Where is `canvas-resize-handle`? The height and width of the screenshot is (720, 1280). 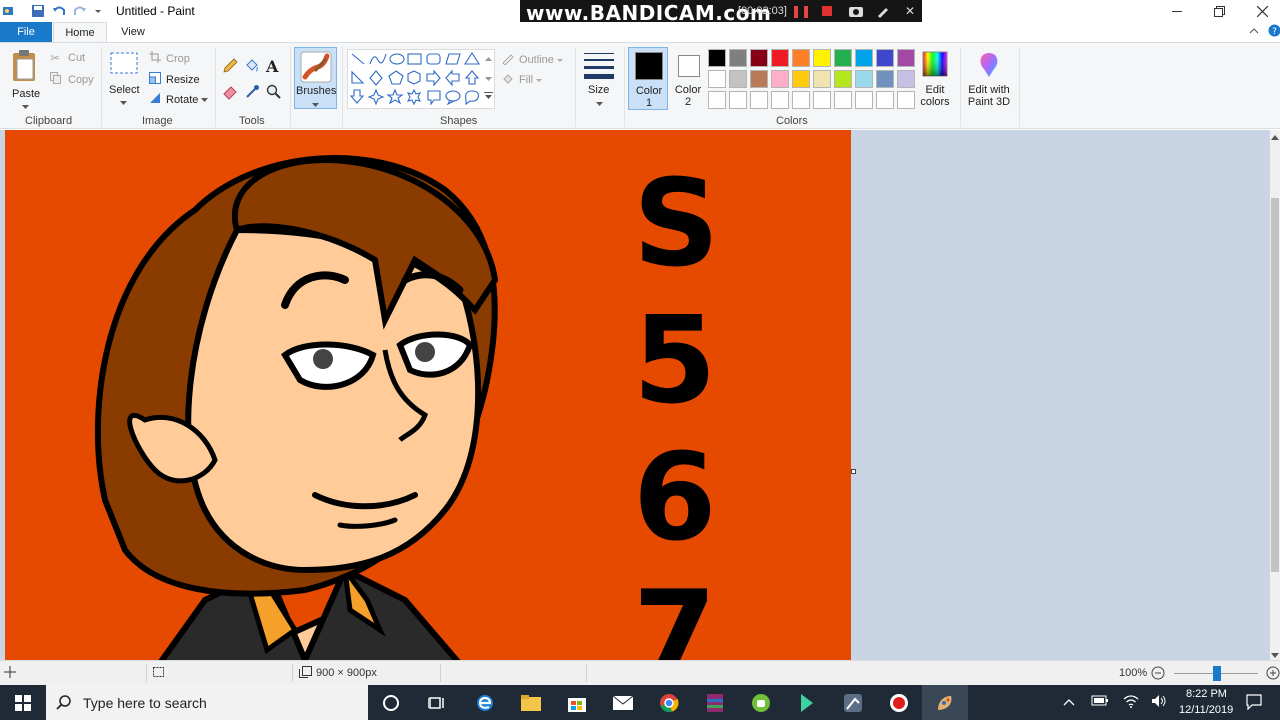
canvas-resize-handle is located at coordinates (853, 471).